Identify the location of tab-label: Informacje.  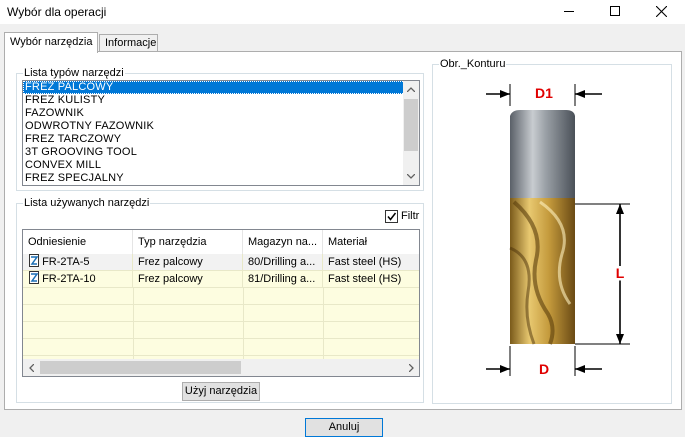
(131, 43).